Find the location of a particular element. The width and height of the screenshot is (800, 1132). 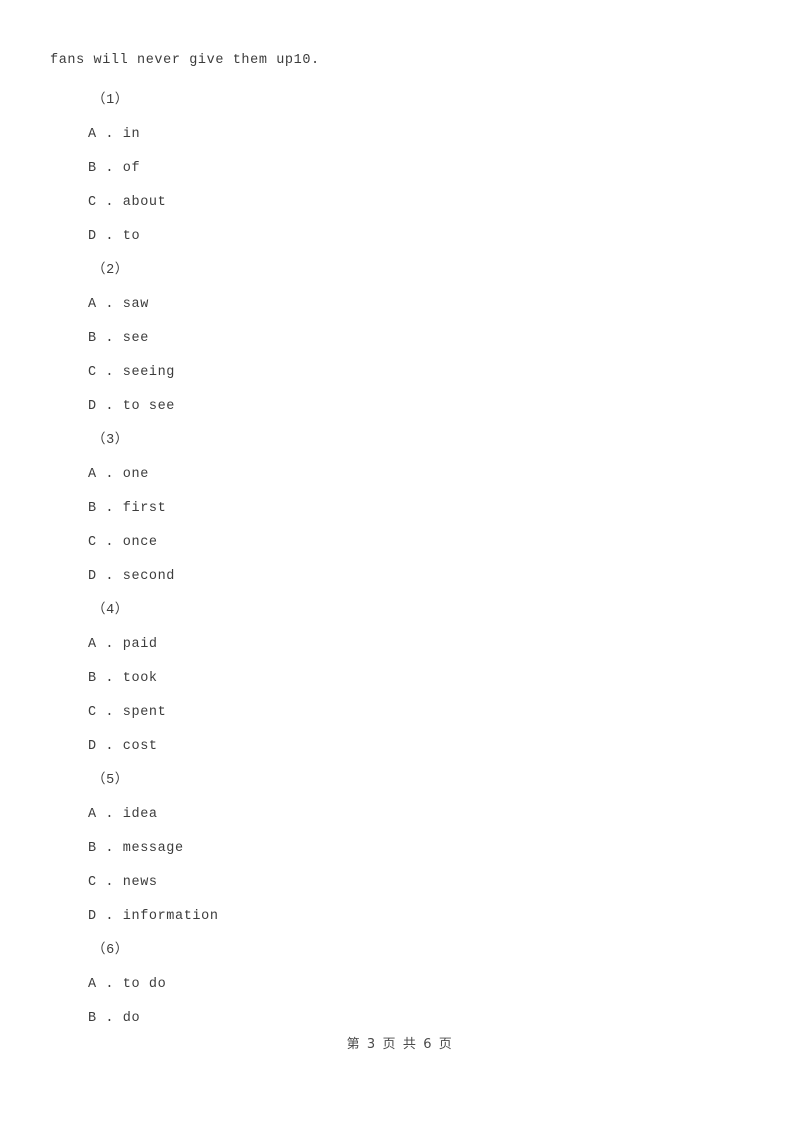

option-a: A . to do is located at coordinates (400, 985).